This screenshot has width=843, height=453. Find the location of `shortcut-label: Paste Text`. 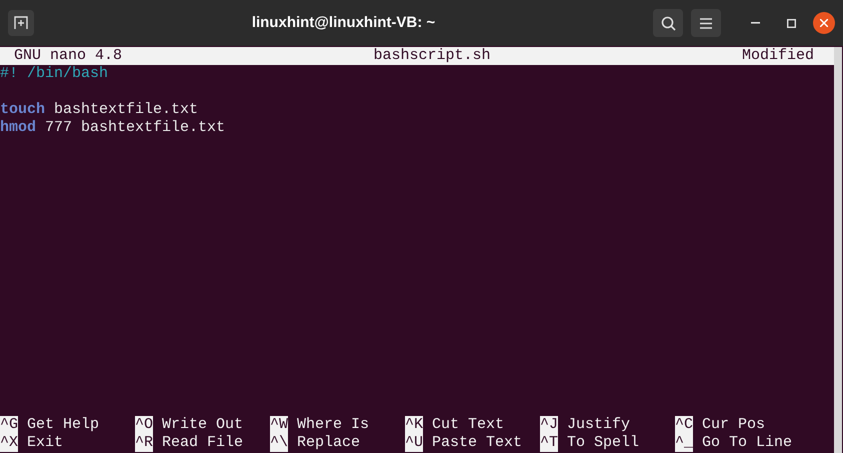

shortcut-label: Paste Text is located at coordinates (477, 443).